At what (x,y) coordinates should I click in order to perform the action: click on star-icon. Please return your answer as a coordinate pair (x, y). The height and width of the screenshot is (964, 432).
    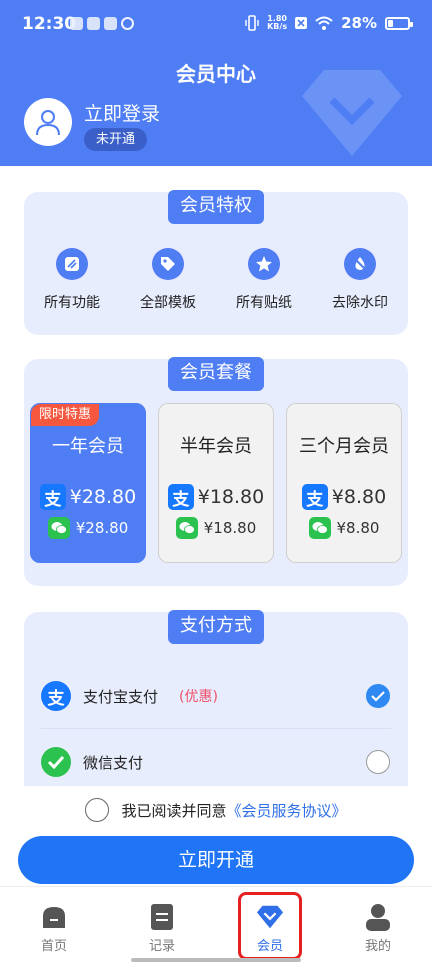
    Looking at the image, I should click on (264, 264).